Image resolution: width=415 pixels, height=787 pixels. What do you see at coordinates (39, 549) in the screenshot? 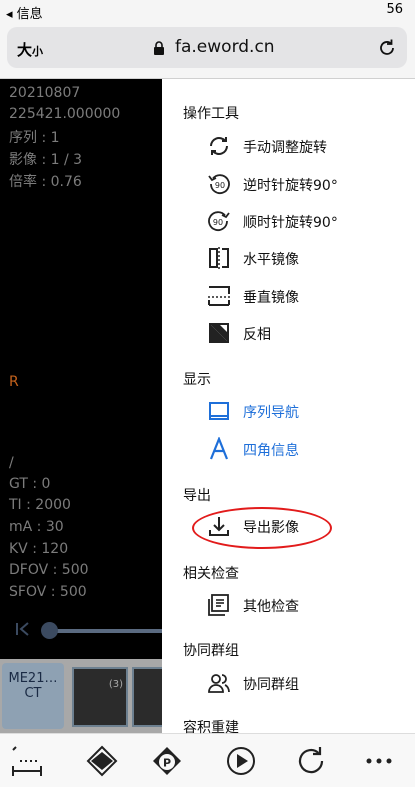
I see `kv-value: KV : 120` at bounding box center [39, 549].